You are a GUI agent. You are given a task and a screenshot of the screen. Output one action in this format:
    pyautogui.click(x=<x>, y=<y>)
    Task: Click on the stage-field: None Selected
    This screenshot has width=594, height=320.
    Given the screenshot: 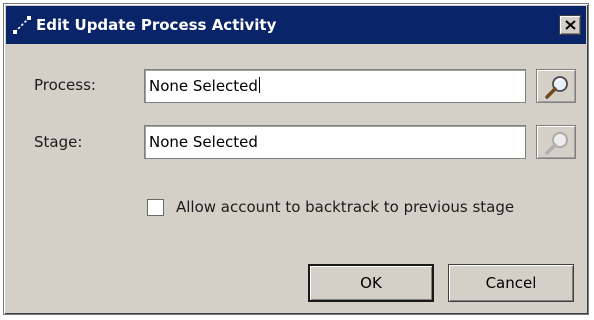 What is the action you would take?
    pyautogui.click(x=335, y=142)
    